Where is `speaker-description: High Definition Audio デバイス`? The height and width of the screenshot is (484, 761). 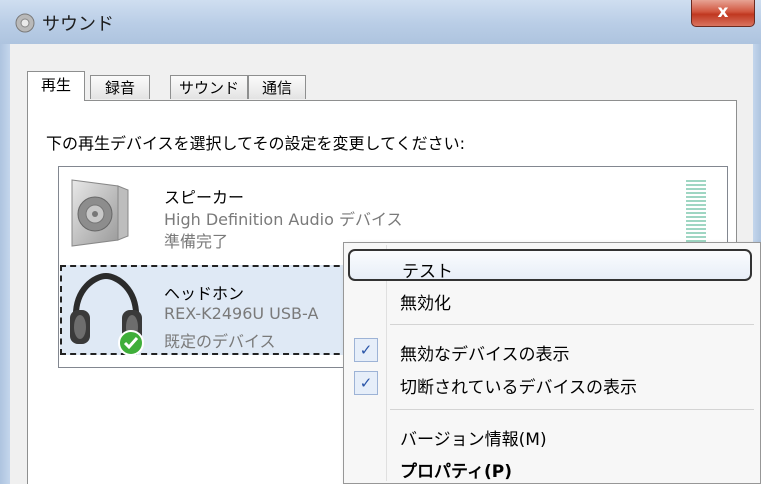
speaker-description: High Definition Audio デバイス is located at coordinates (283, 219).